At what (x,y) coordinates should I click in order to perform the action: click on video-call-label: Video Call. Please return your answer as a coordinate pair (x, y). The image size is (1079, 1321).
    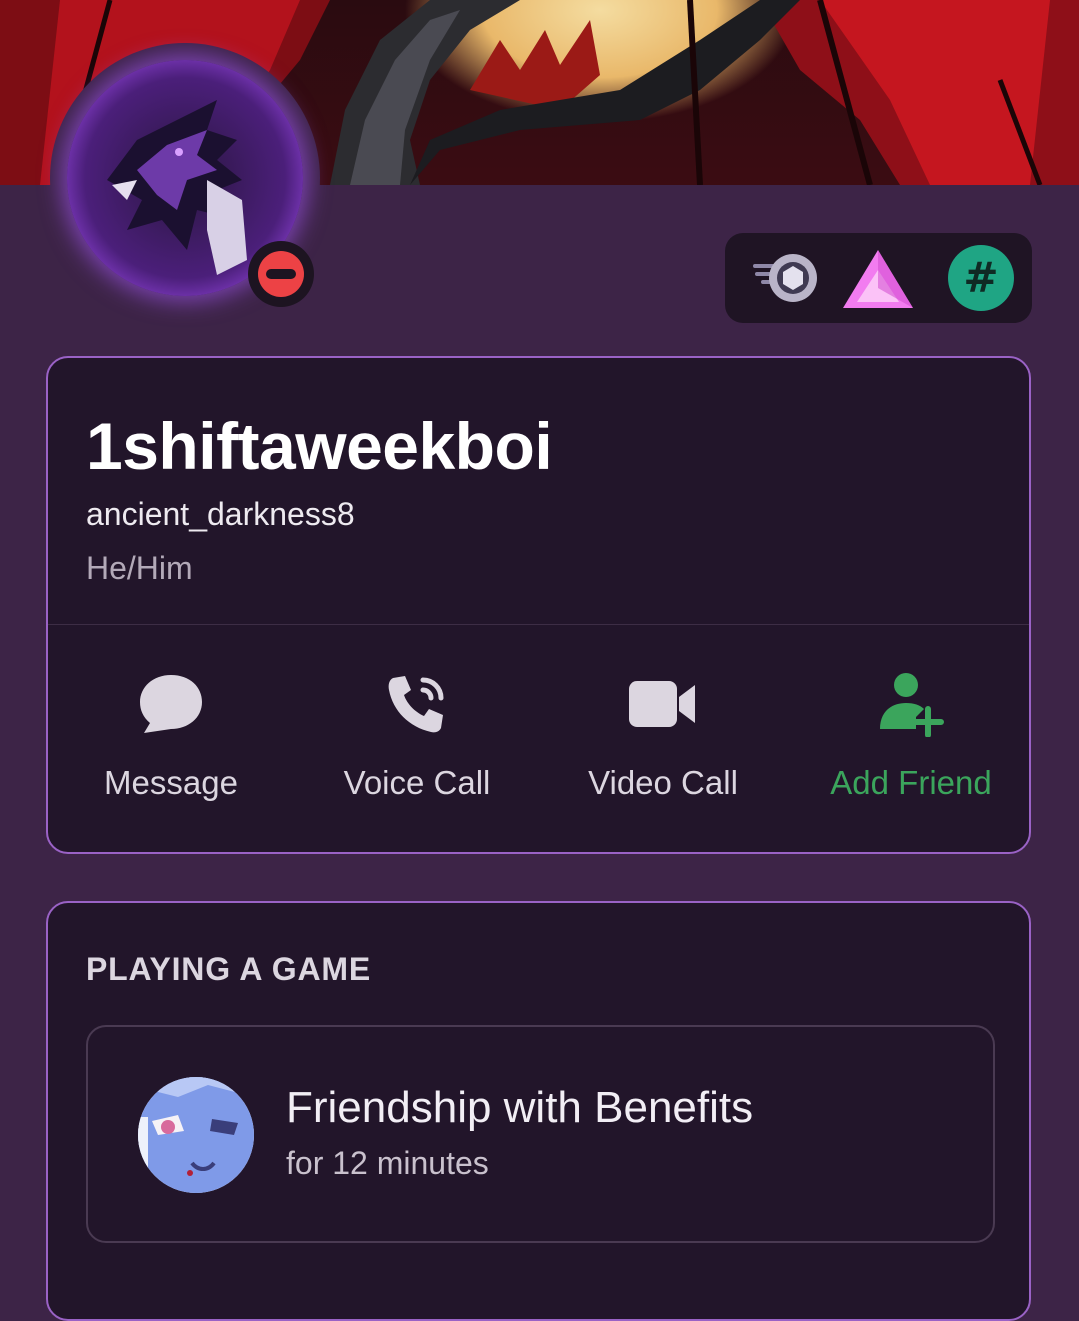
    Looking at the image, I should click on (663, 782).